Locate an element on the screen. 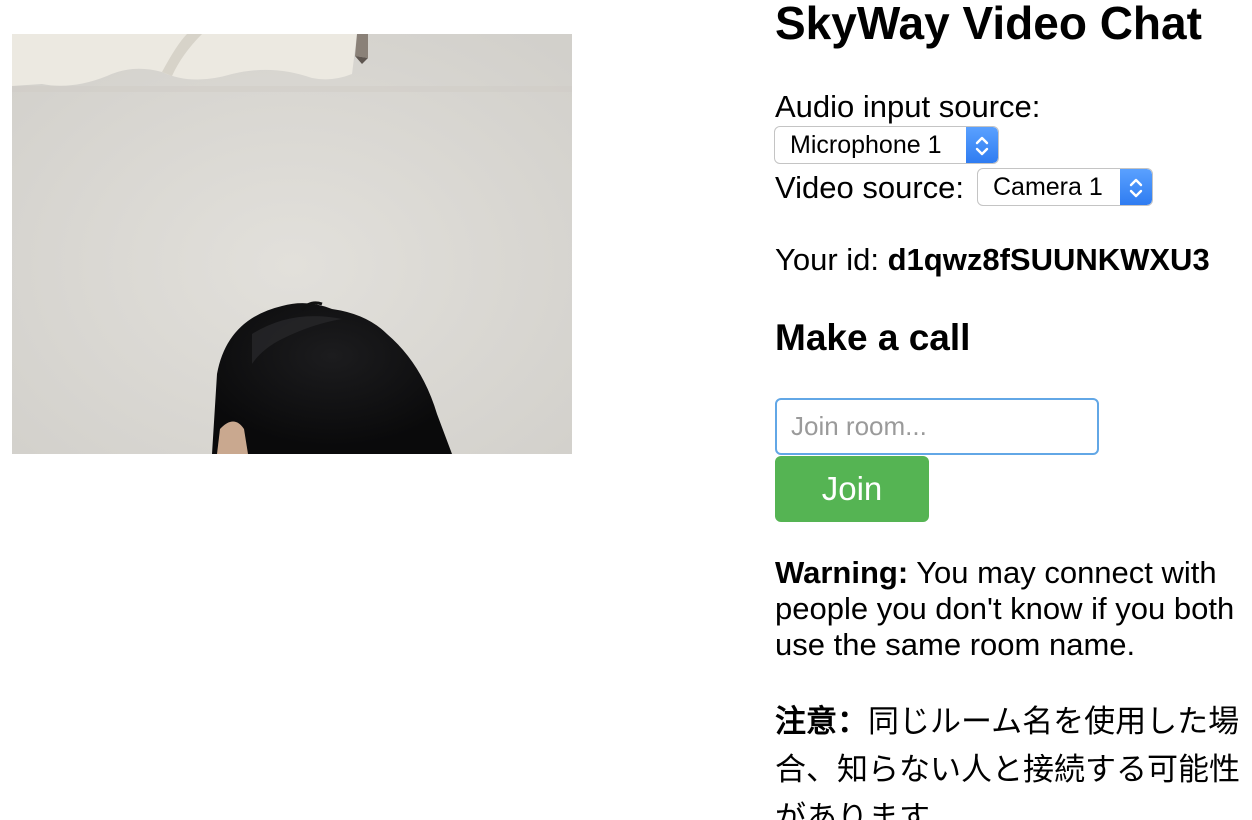  audio-source-select: Microphone 1 is located at coordinates (886, 145).